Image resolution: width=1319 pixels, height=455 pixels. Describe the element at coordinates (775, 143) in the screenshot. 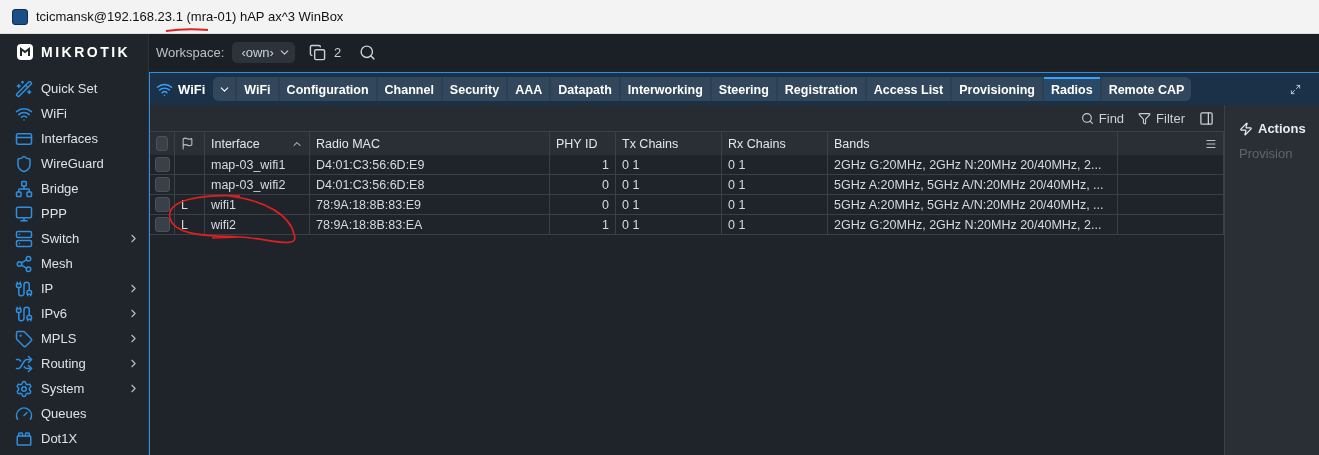

I see `column-header: Rx Chains` at that location.